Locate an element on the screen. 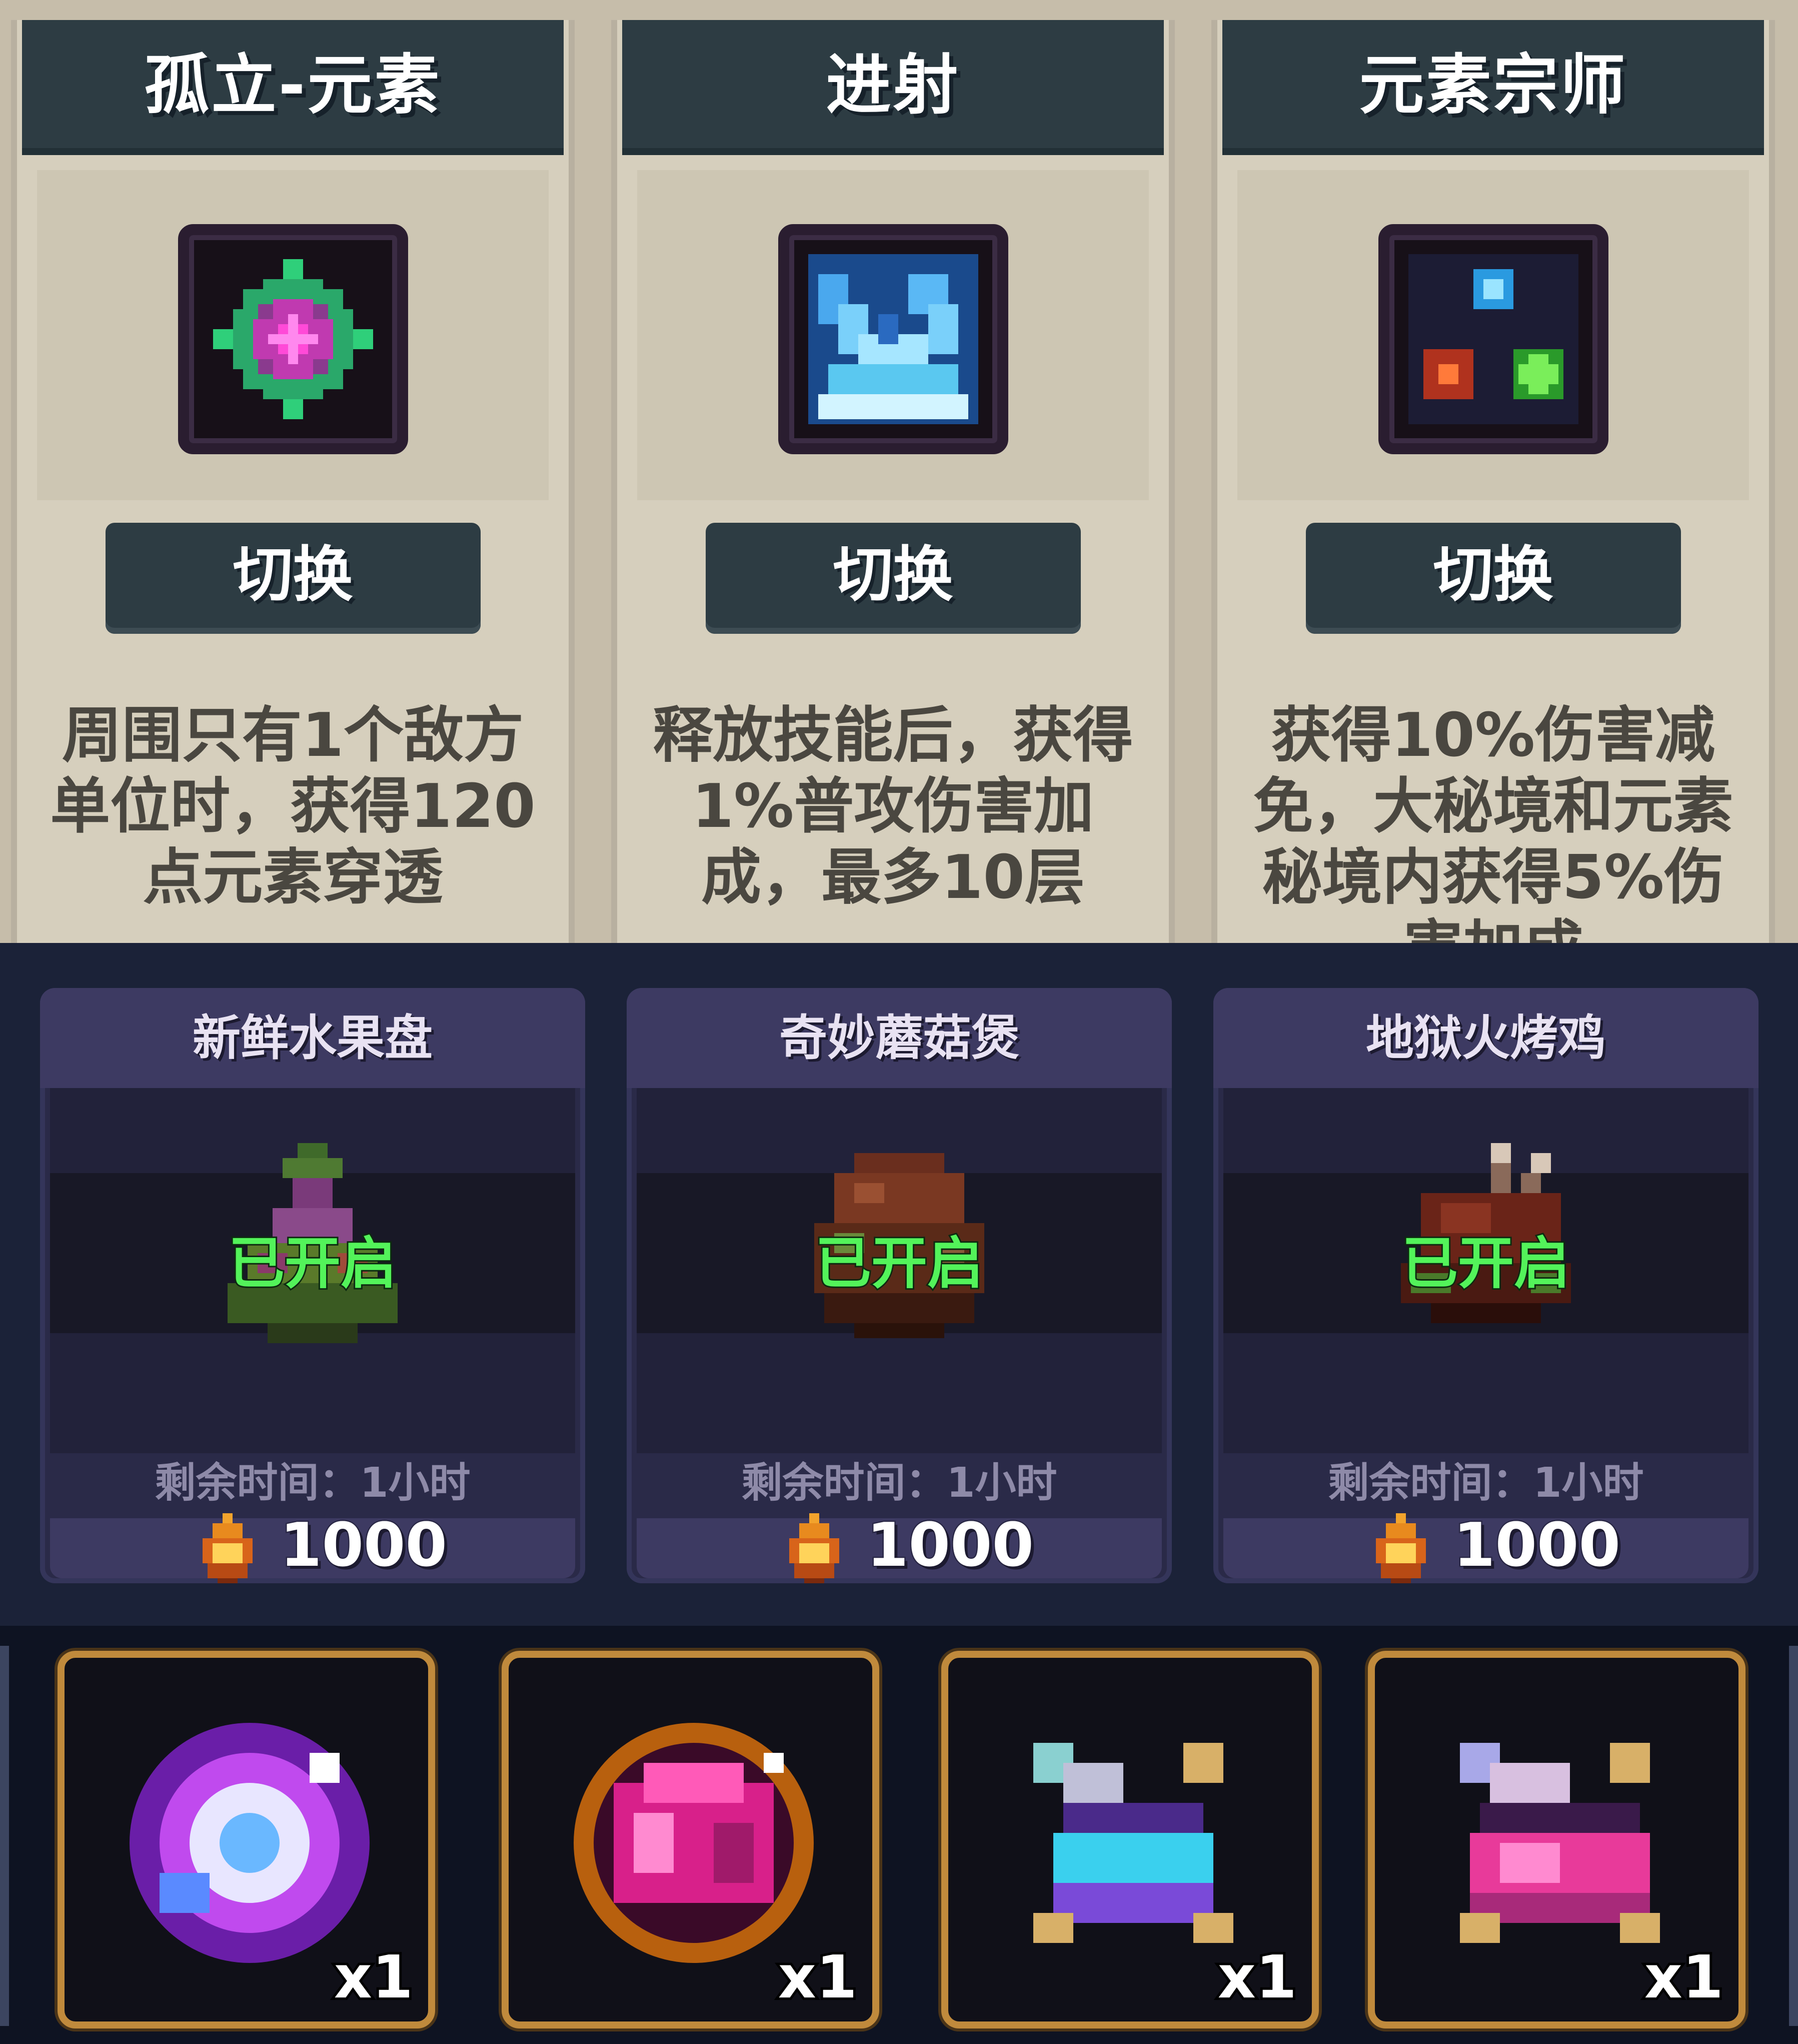  talent-description: 释放技能后，获得1%普攻伤害加成，最多10层 is located at coordinates (893, 806).